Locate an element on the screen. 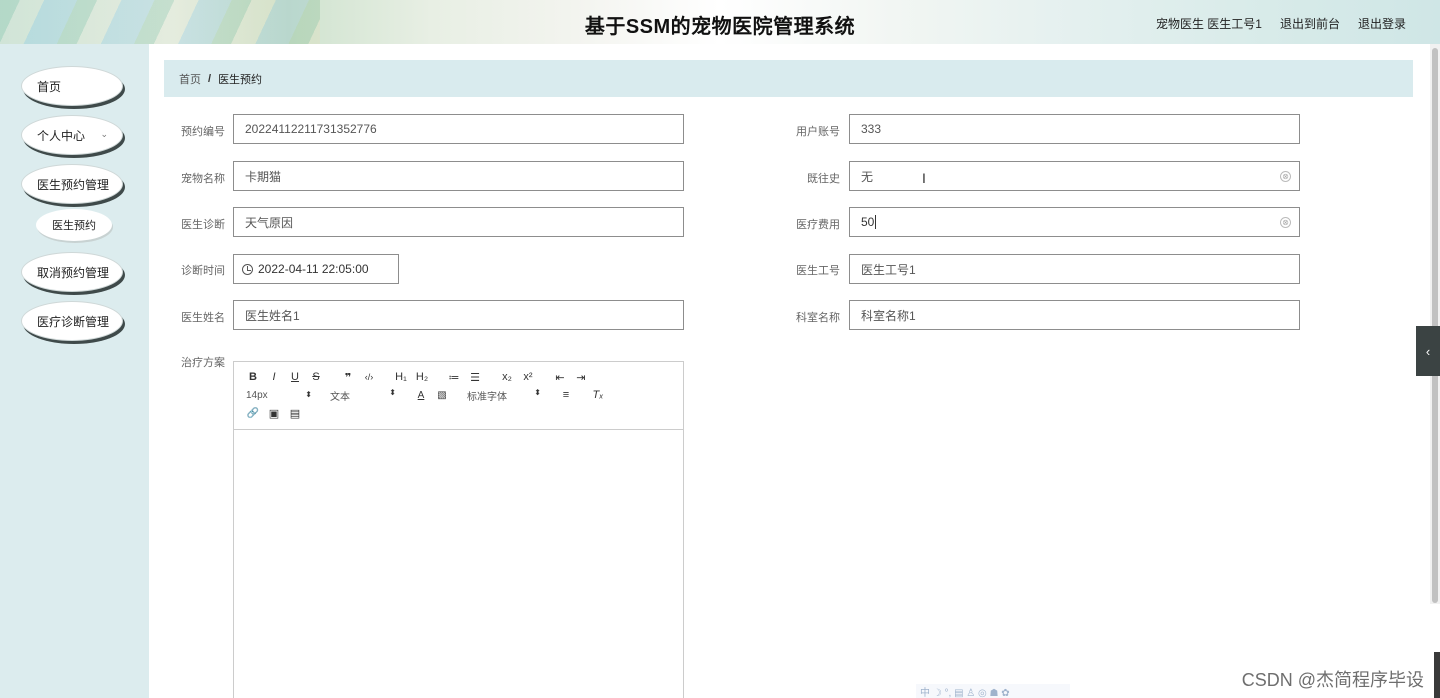 The width and height of the screenshot is (1440, 698). toolbar-row-format: B I U S ❞ ‹/› H₁ H₂ ≔ ☰ x₂ x² ⇤ ⇥ is located at coordinates (464, 377).